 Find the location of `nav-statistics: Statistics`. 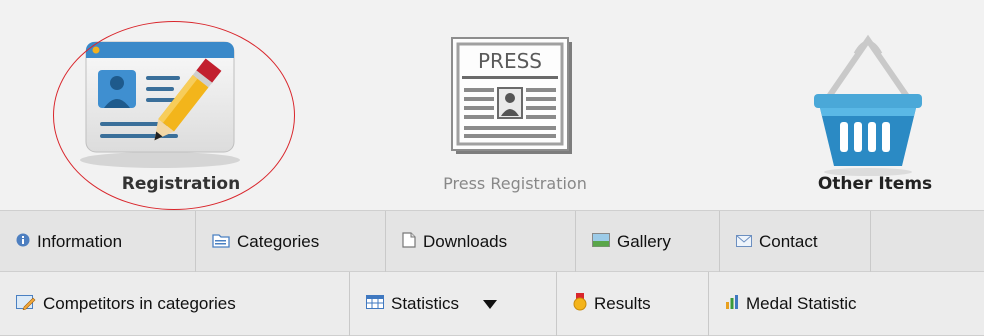

nav-statistics: Statistics is located at coordinates (453, 304).